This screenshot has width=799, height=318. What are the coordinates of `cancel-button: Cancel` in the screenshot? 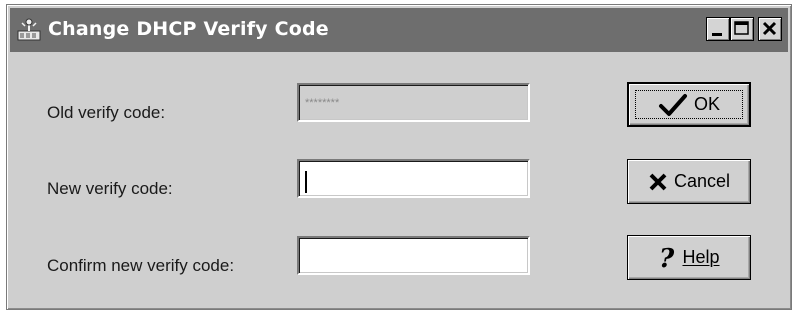 It's located at (689, 181).